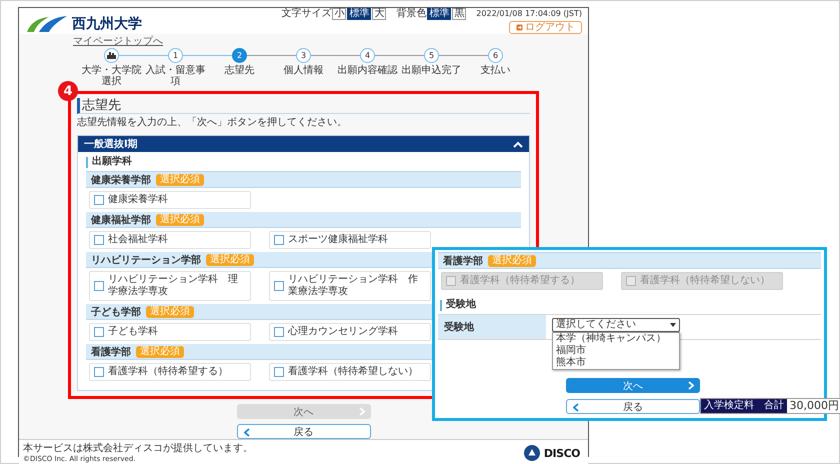 The image size is (840, 464). What do you see at coordinates (459, 14) in the screenshot?
I see `color-scheme-option: 黒` at bounding box center [459, 14].